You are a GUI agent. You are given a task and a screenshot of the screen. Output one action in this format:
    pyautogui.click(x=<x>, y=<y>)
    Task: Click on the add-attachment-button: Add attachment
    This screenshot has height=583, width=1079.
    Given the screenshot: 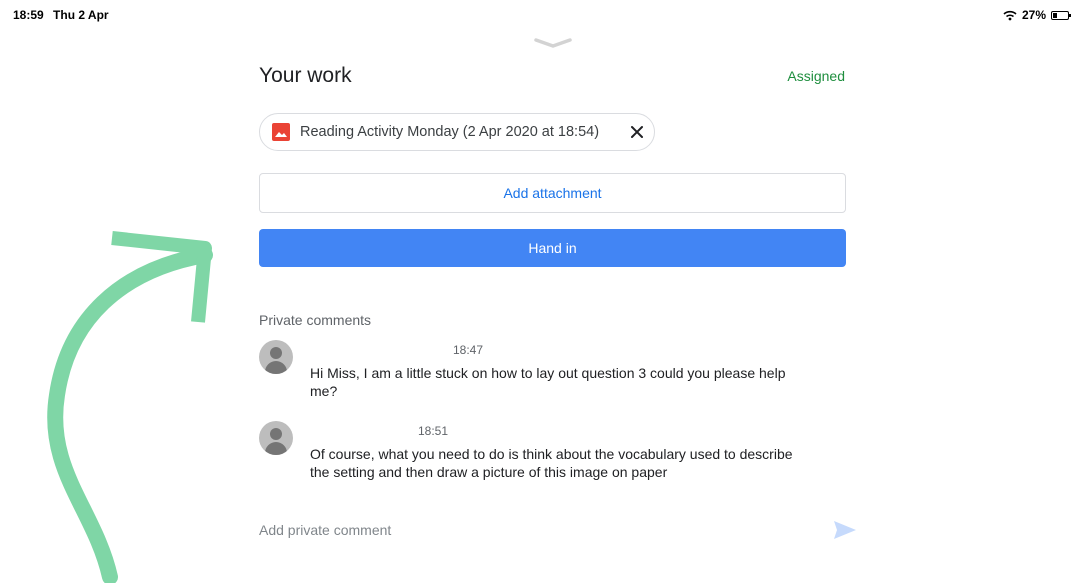 What is the action you would take?
    pyautogui.click(x=552, y=193)
    